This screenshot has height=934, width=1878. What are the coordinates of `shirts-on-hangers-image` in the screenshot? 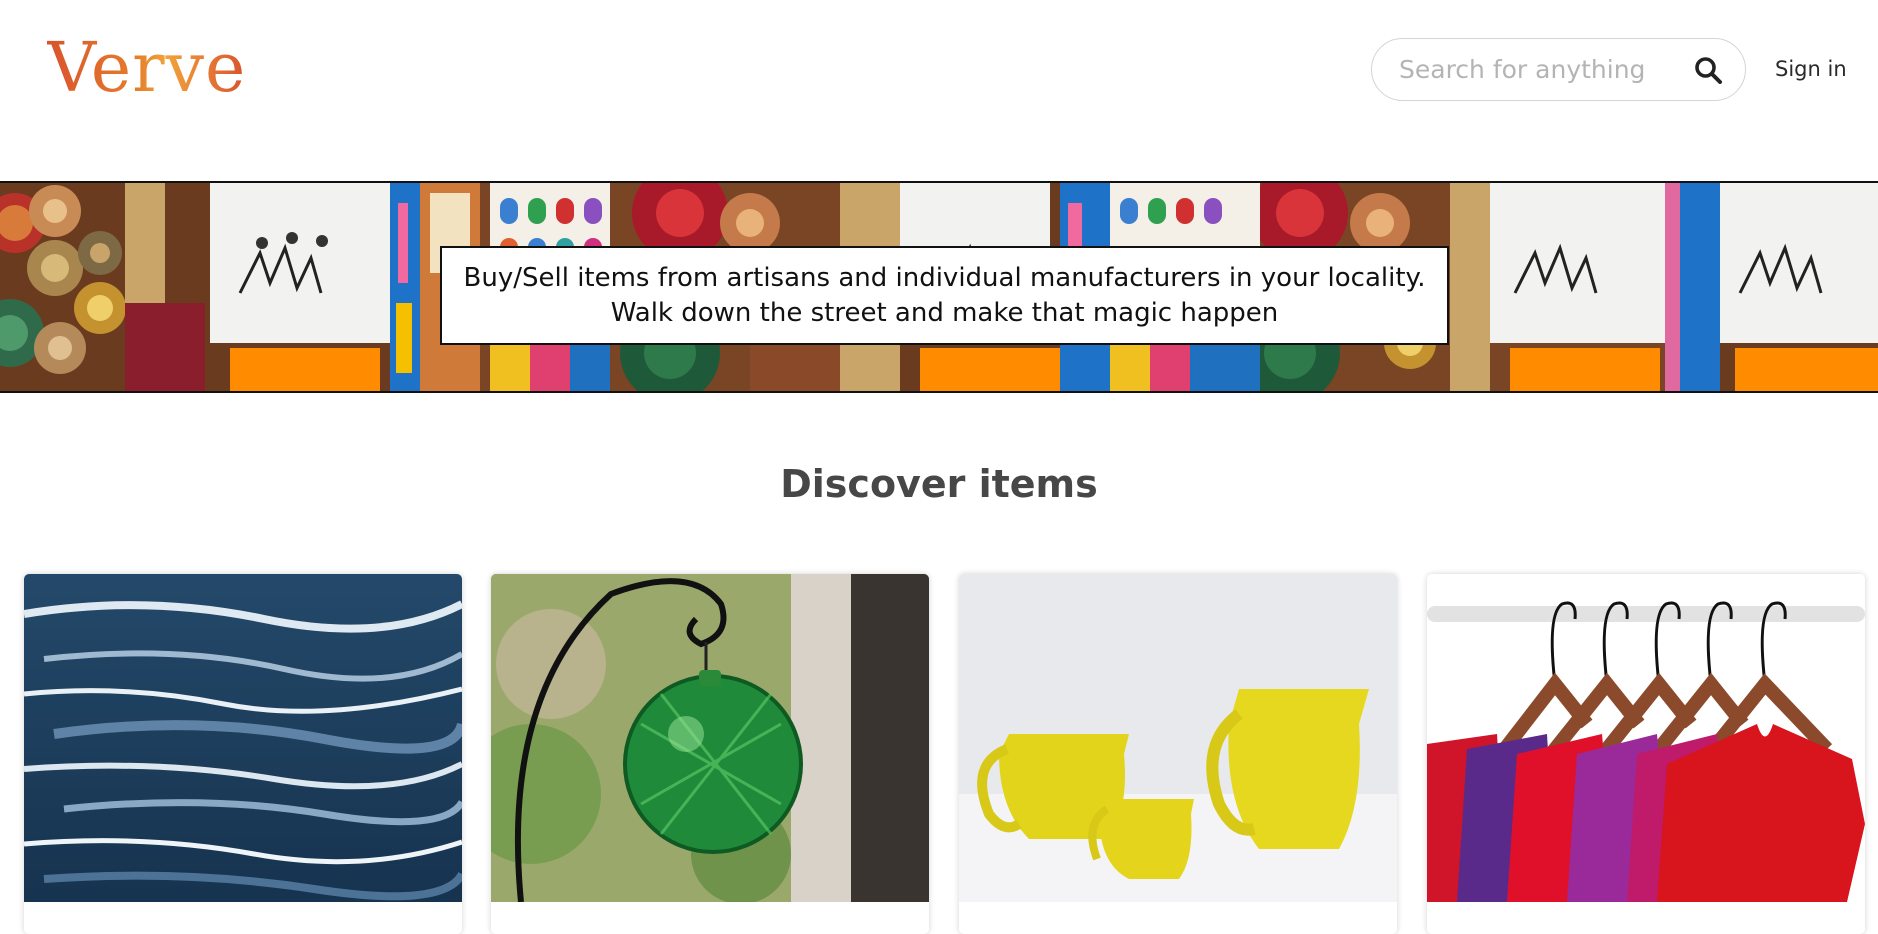 It's located at (1646, 738).